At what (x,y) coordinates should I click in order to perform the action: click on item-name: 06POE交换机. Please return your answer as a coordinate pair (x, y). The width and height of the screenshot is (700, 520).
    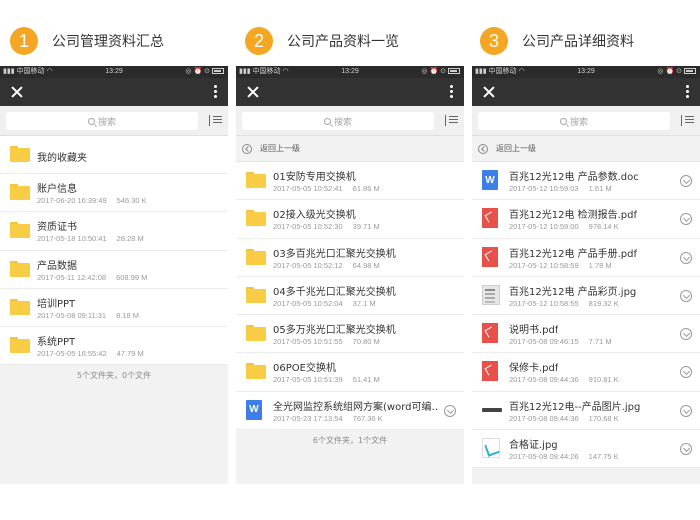
    Looking at the image, I should click on (304, 369).